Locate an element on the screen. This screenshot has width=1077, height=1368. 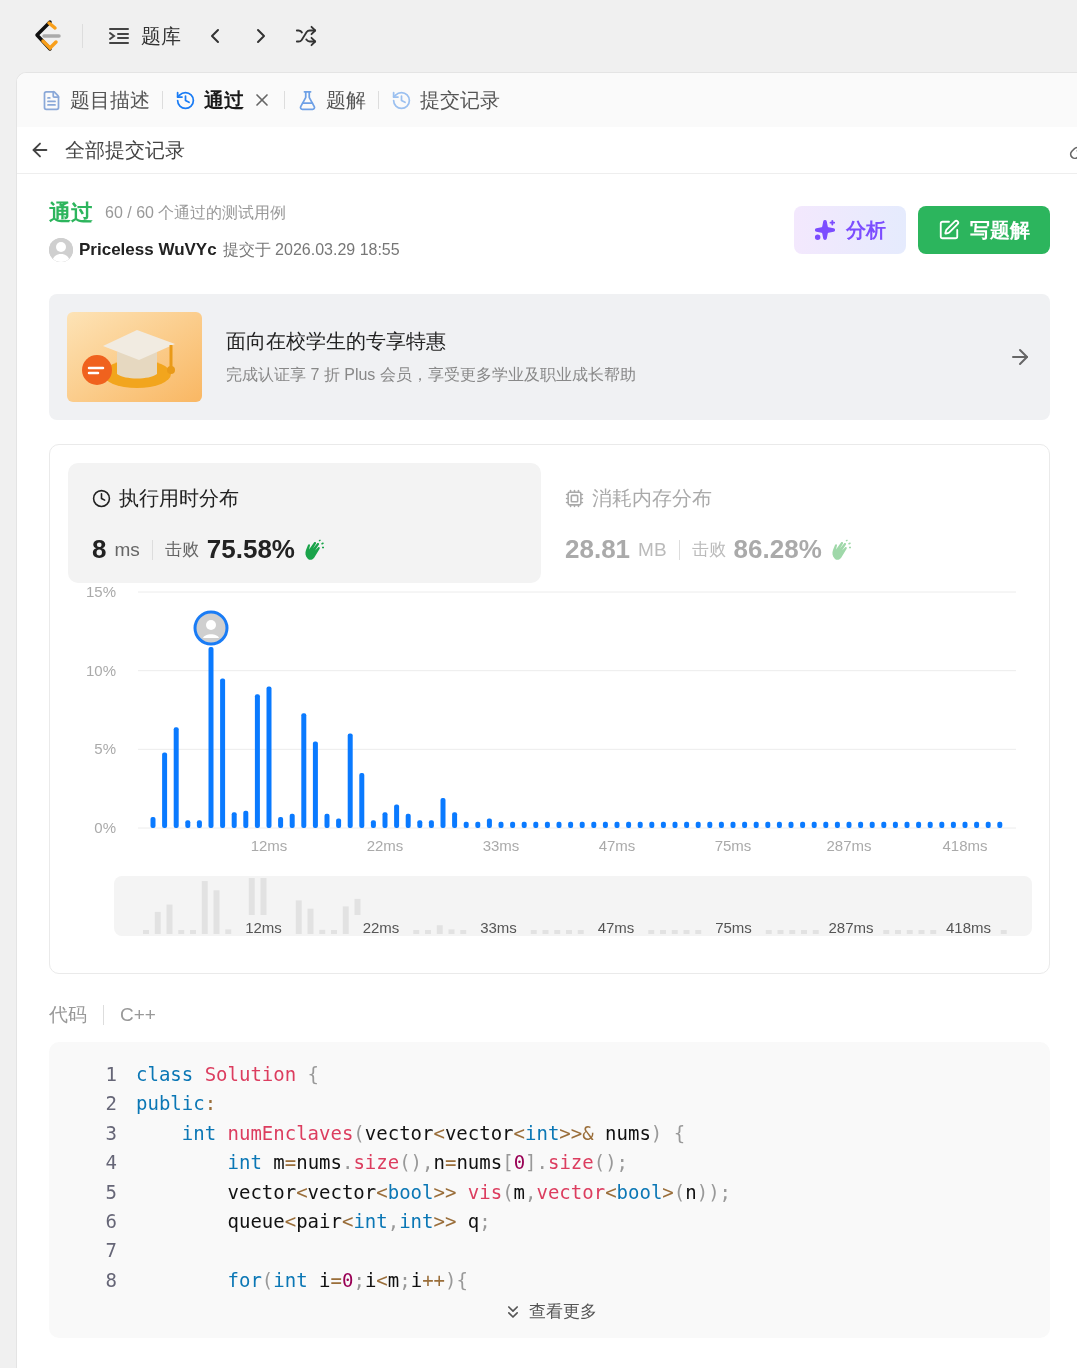
line-number: 5 is located at coordinates (111, 1192).